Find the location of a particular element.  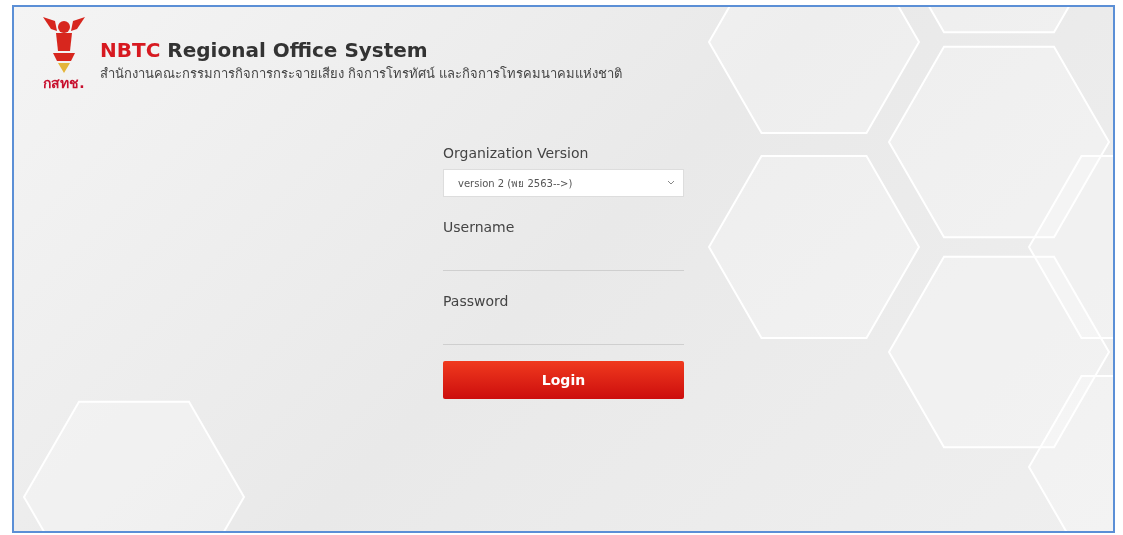

chevron-down-icon is located at coordinates (671, 183).